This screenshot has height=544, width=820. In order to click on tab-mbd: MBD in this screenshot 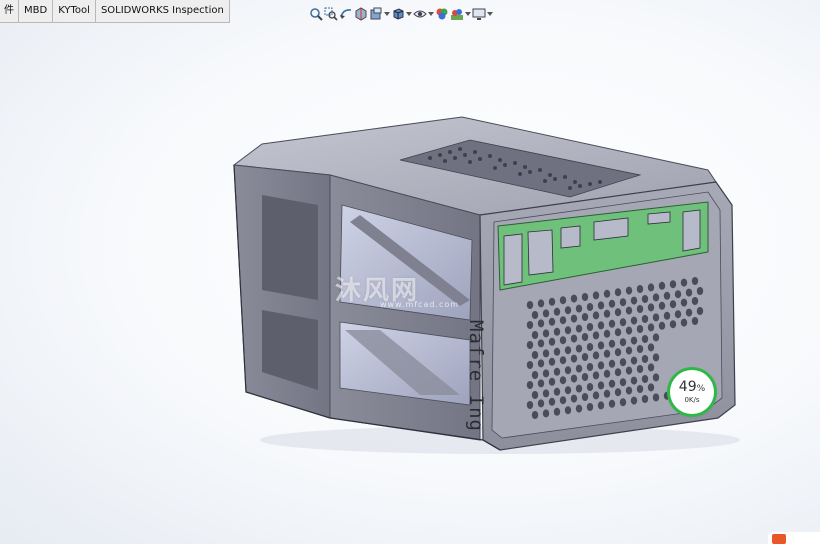, I will do `click(36, 11)`.